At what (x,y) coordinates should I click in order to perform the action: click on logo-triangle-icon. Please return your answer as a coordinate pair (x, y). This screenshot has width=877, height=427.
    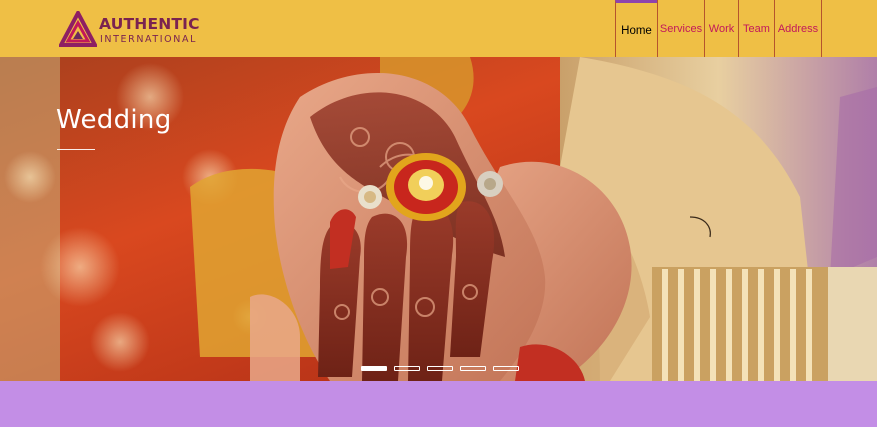
    Looking at the image, I should click on (78, 29).